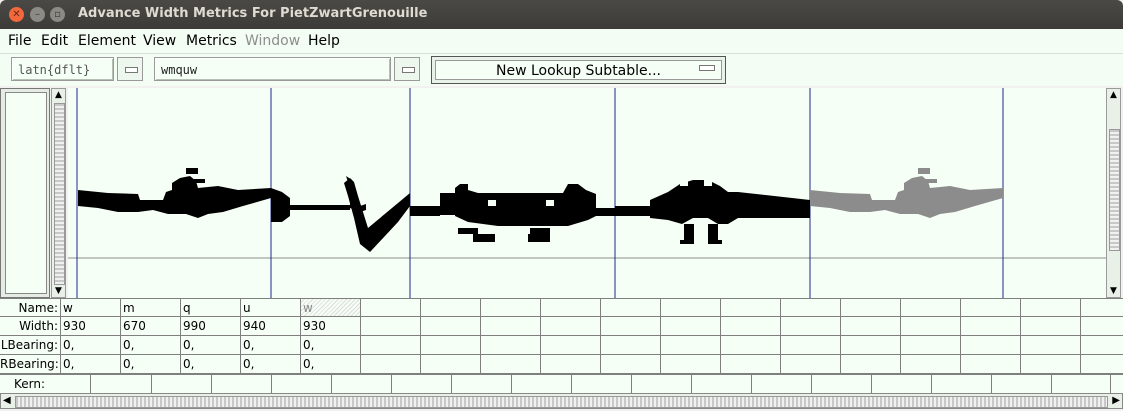 The height and width of the screenshot is (411, 1123). What do you see at coordinates (512, 213) in the screenshot?
I see `glyph-q` at bounding box center [512, 213].